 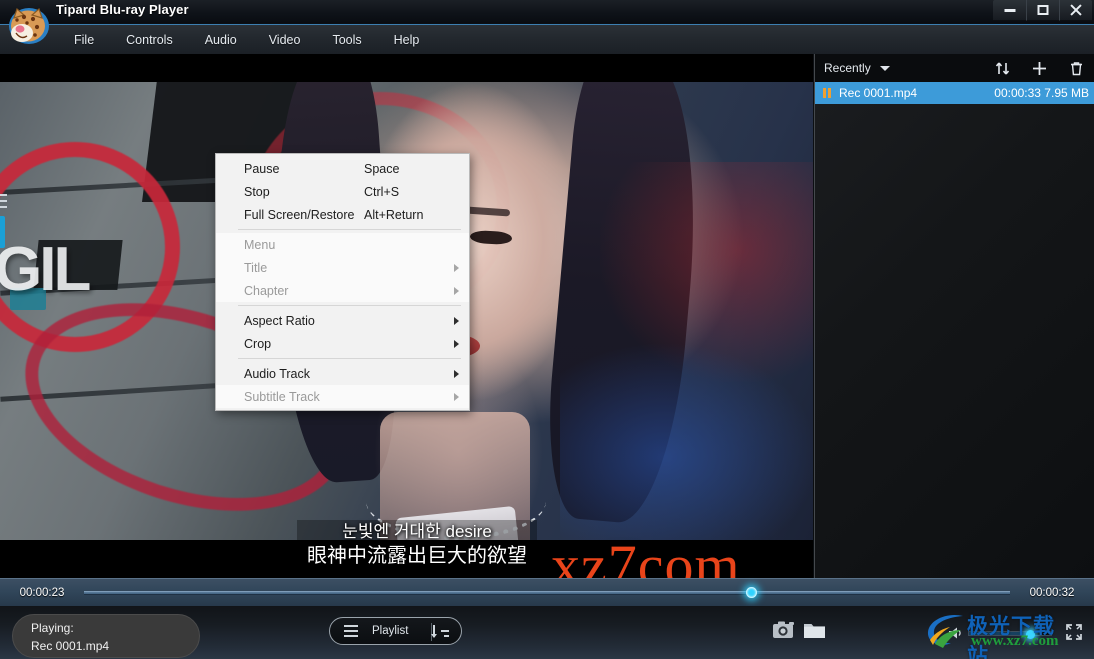 I want to click on context-menu-item-menu: Menu, so click(x=342, y=244).